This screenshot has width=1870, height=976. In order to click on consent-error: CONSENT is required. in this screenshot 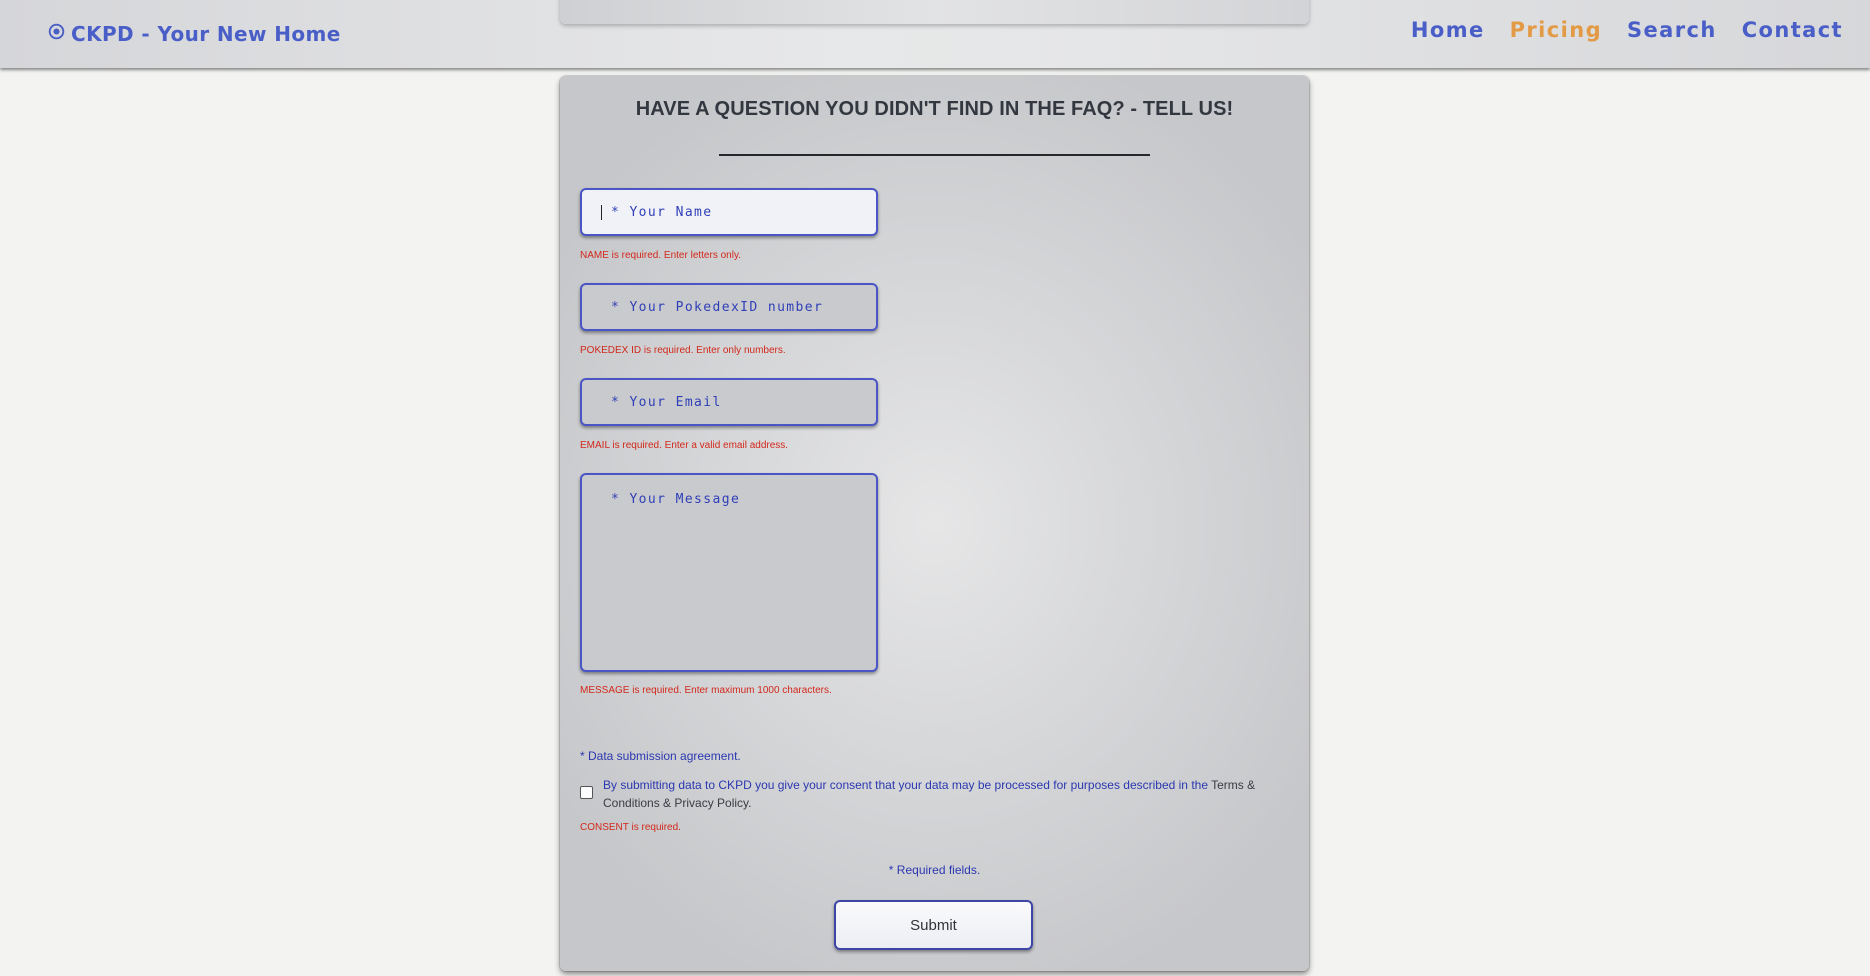, I will do `click(630, 827)`.